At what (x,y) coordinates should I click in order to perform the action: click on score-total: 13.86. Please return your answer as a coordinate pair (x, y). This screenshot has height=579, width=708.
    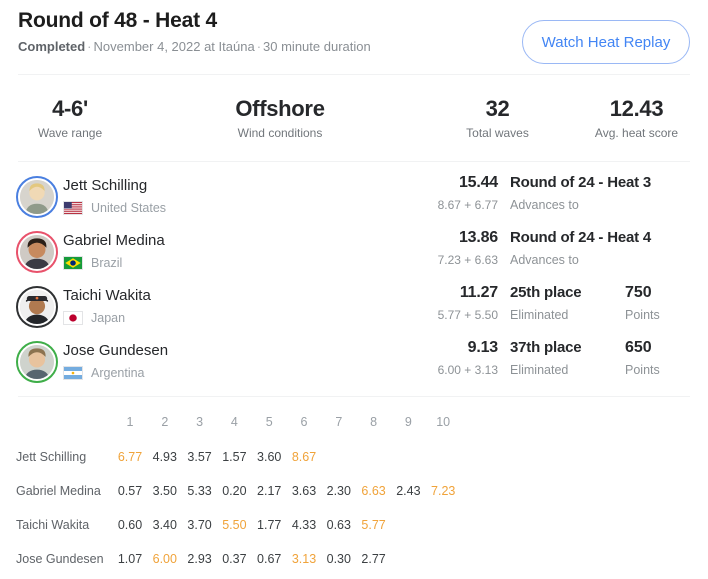
    Looking at the image, I should click on (478, 237).